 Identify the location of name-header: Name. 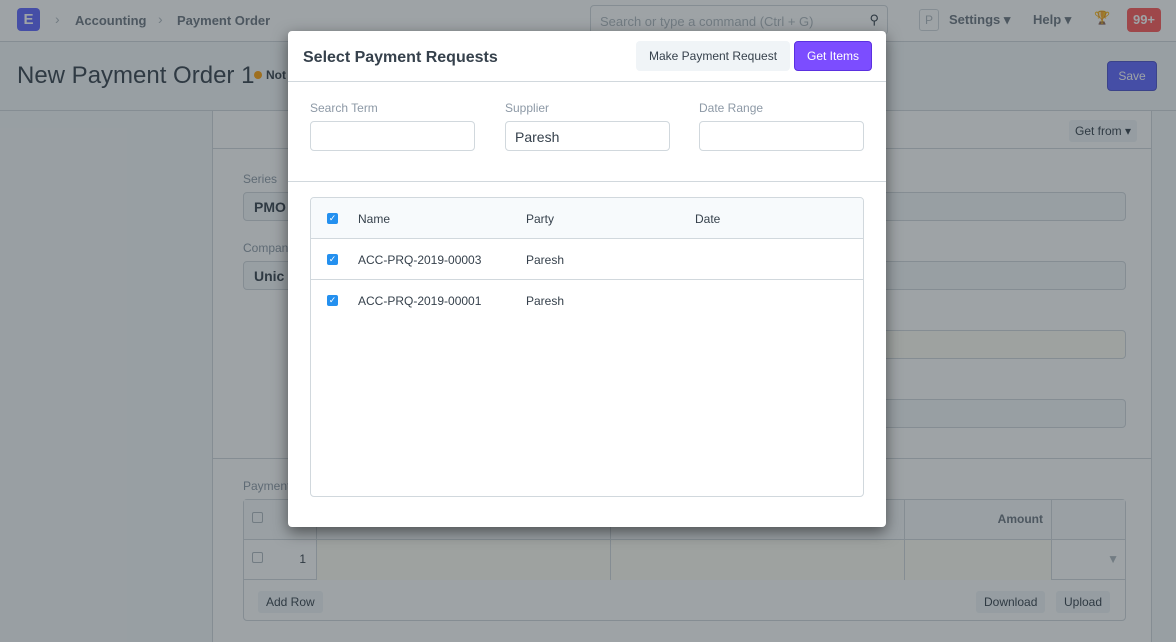
(374, 219).